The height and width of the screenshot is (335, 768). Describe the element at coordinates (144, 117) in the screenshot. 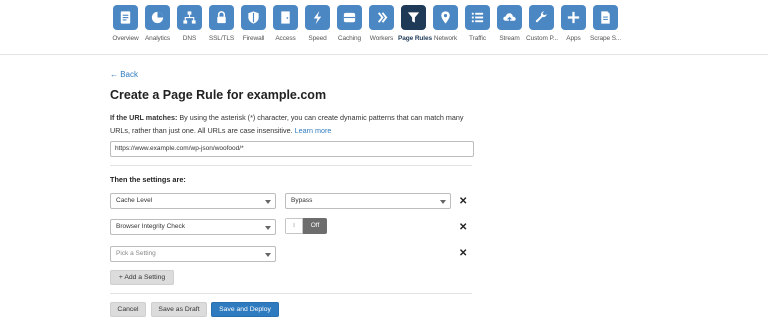

I see `url-match-label: If the URL matches:` at that location.